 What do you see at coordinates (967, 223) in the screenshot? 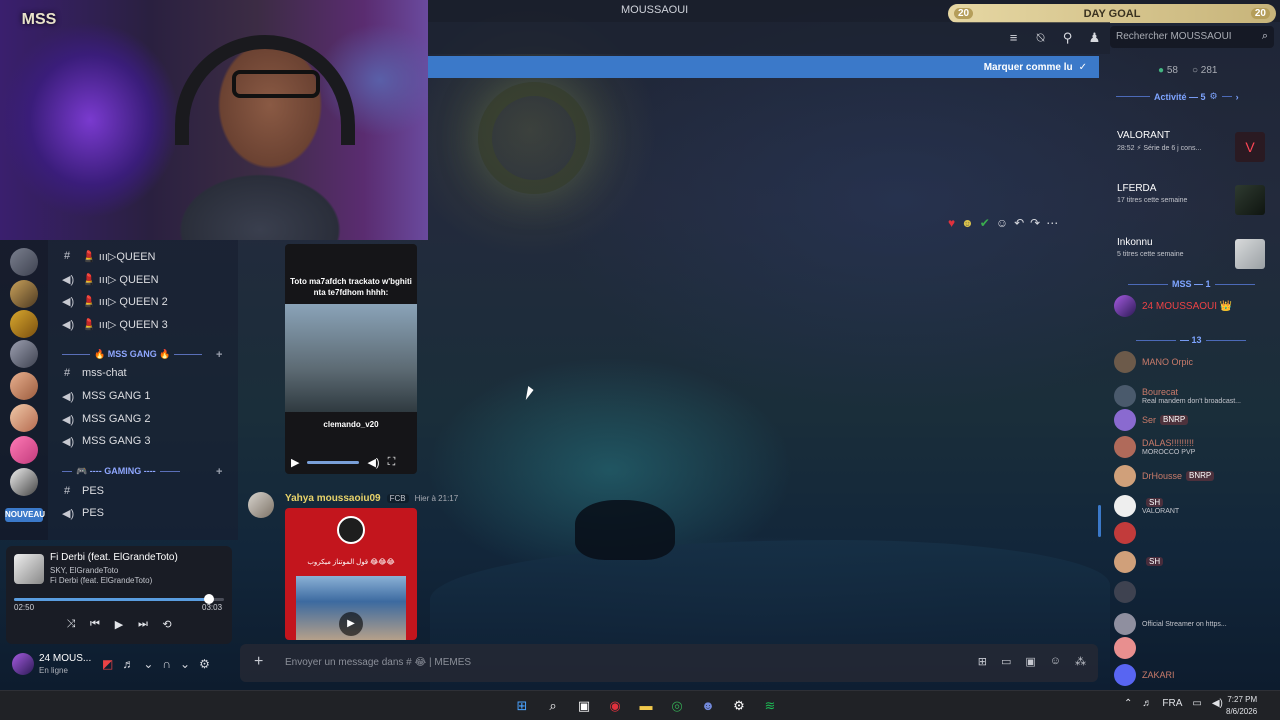
I see `emoji-reaction-icon: ☻` at bounding box center [967, 223].